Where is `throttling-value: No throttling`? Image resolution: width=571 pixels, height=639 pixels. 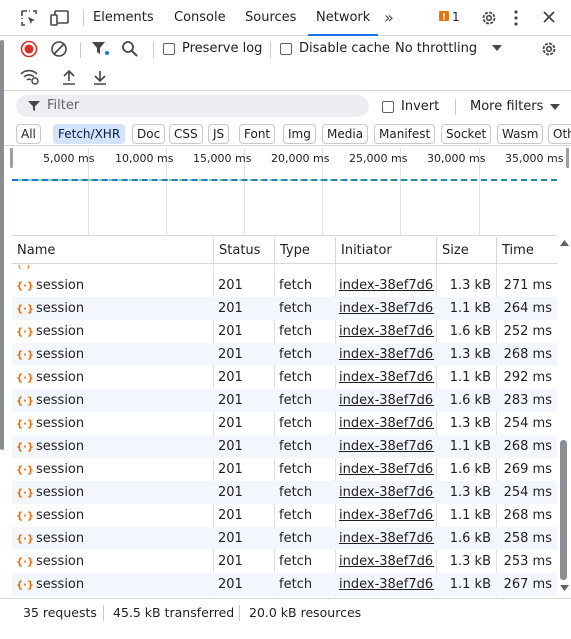
throttling-value: No throttling is located at coordinates (436, 48).